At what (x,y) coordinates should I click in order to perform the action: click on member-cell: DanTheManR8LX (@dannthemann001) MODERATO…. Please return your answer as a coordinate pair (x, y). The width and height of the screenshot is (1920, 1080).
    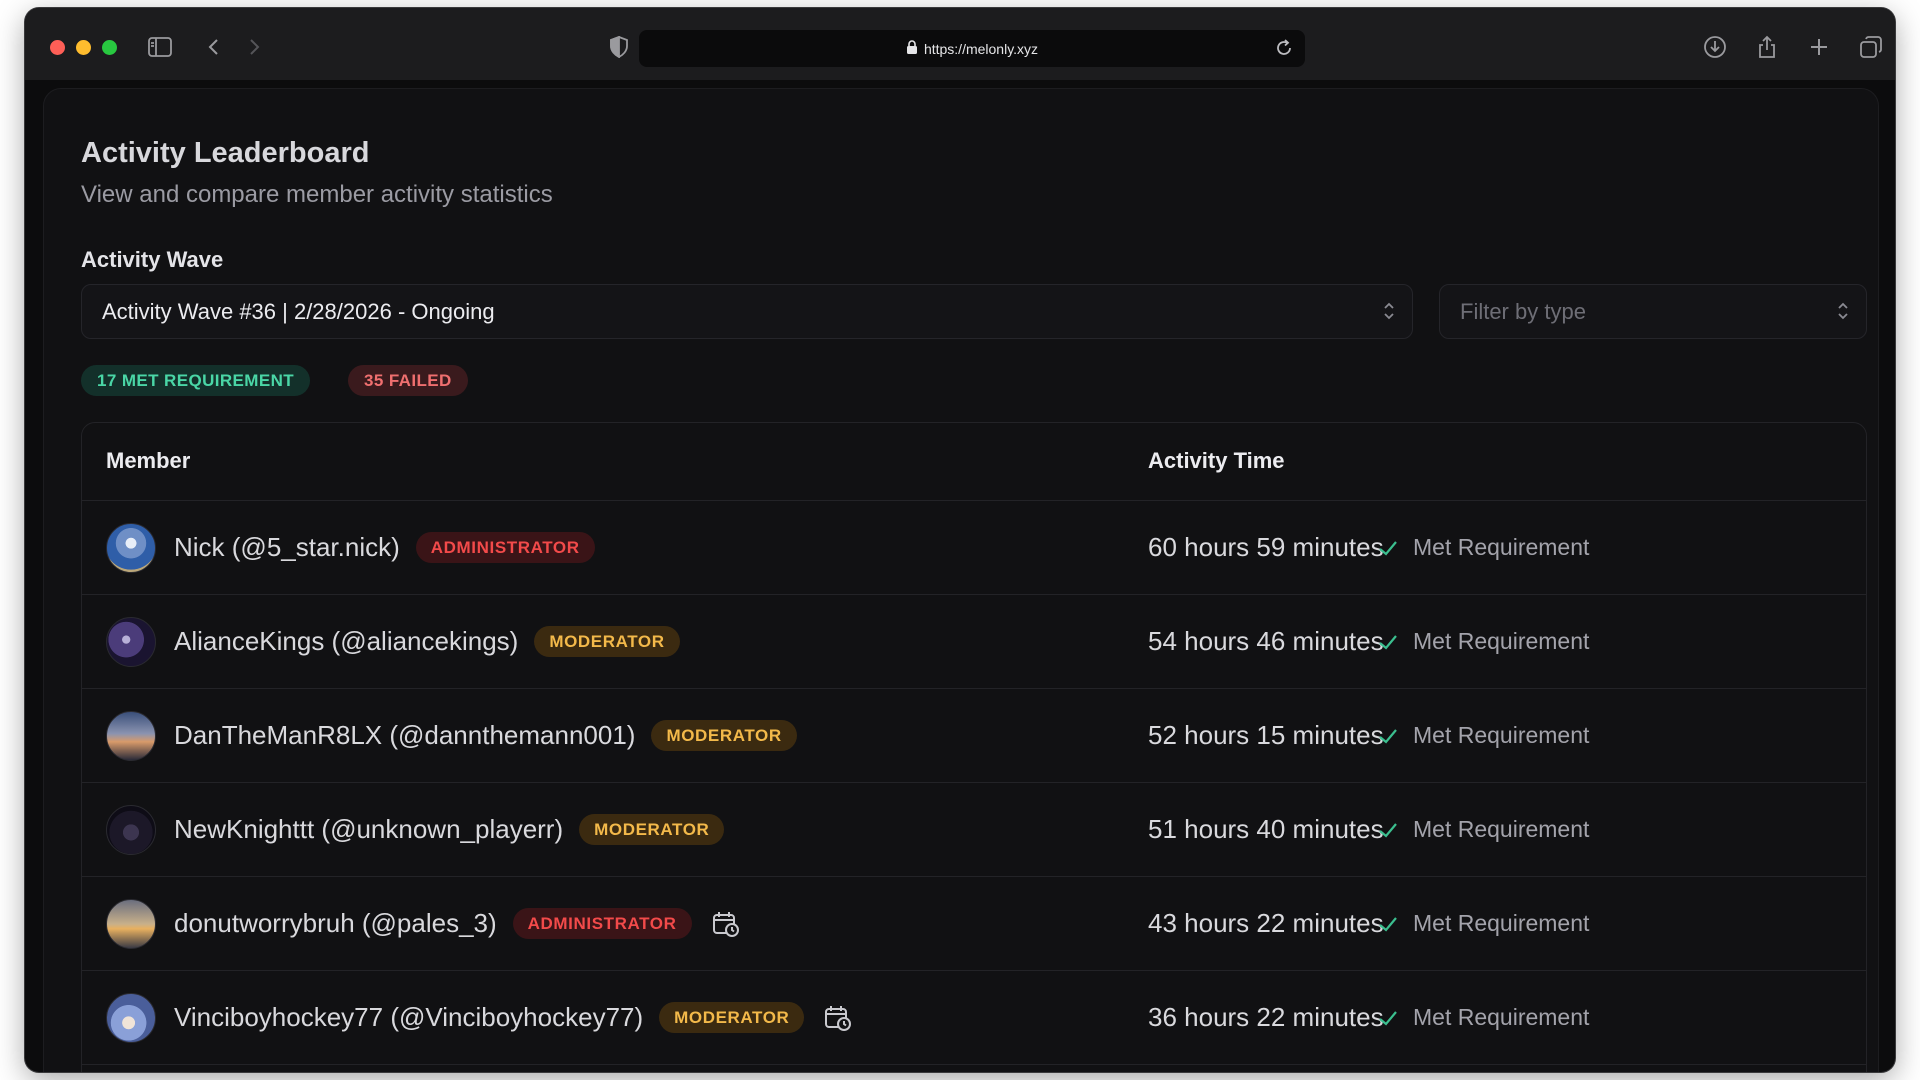
    Looking at the image, I should click on (485, 735).